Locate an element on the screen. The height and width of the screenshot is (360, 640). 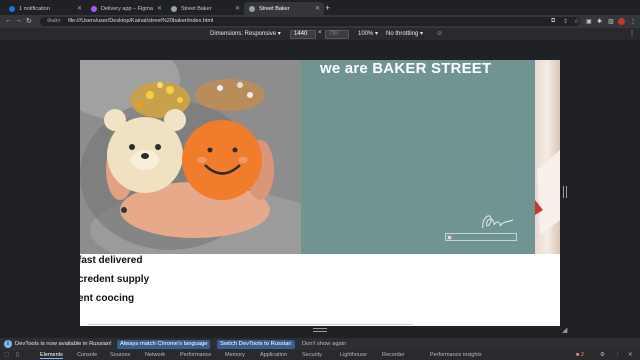
viewport-resize-handle-right is located at coordinates (565, 192).